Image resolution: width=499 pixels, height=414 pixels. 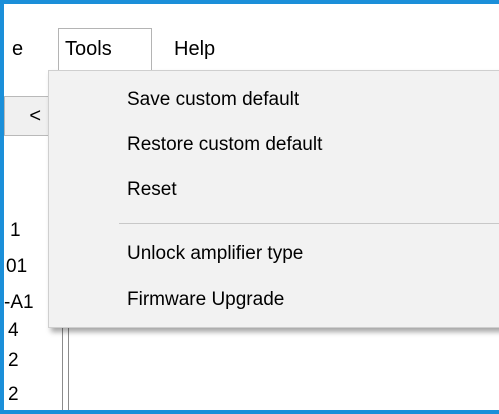 I want to click on list-item: 4, so click(x=13, y=331).